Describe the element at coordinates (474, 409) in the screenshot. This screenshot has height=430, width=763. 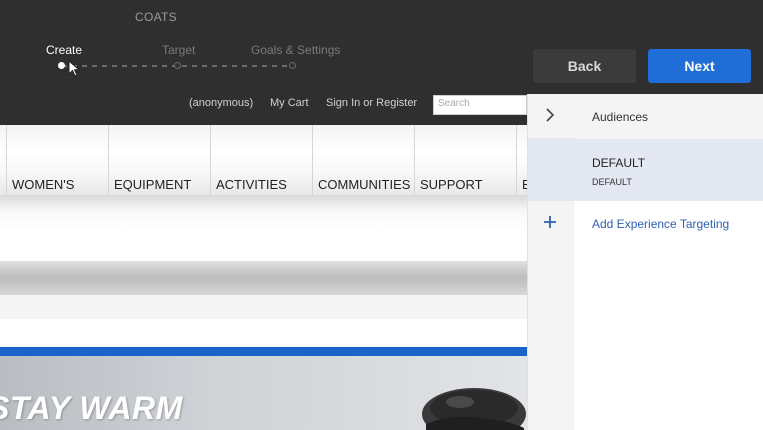
I see `hero-person-image` at that location.